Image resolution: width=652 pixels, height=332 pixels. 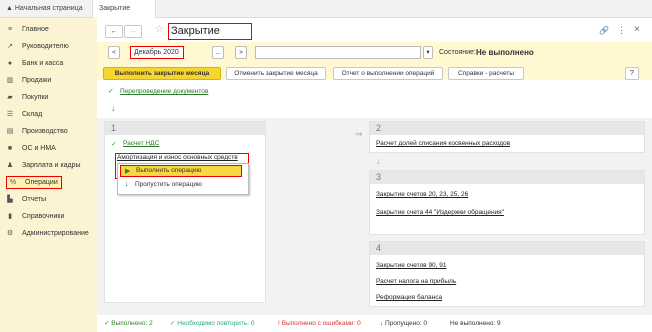 I want to click on back-button: ←, so click(x=114, y=31).